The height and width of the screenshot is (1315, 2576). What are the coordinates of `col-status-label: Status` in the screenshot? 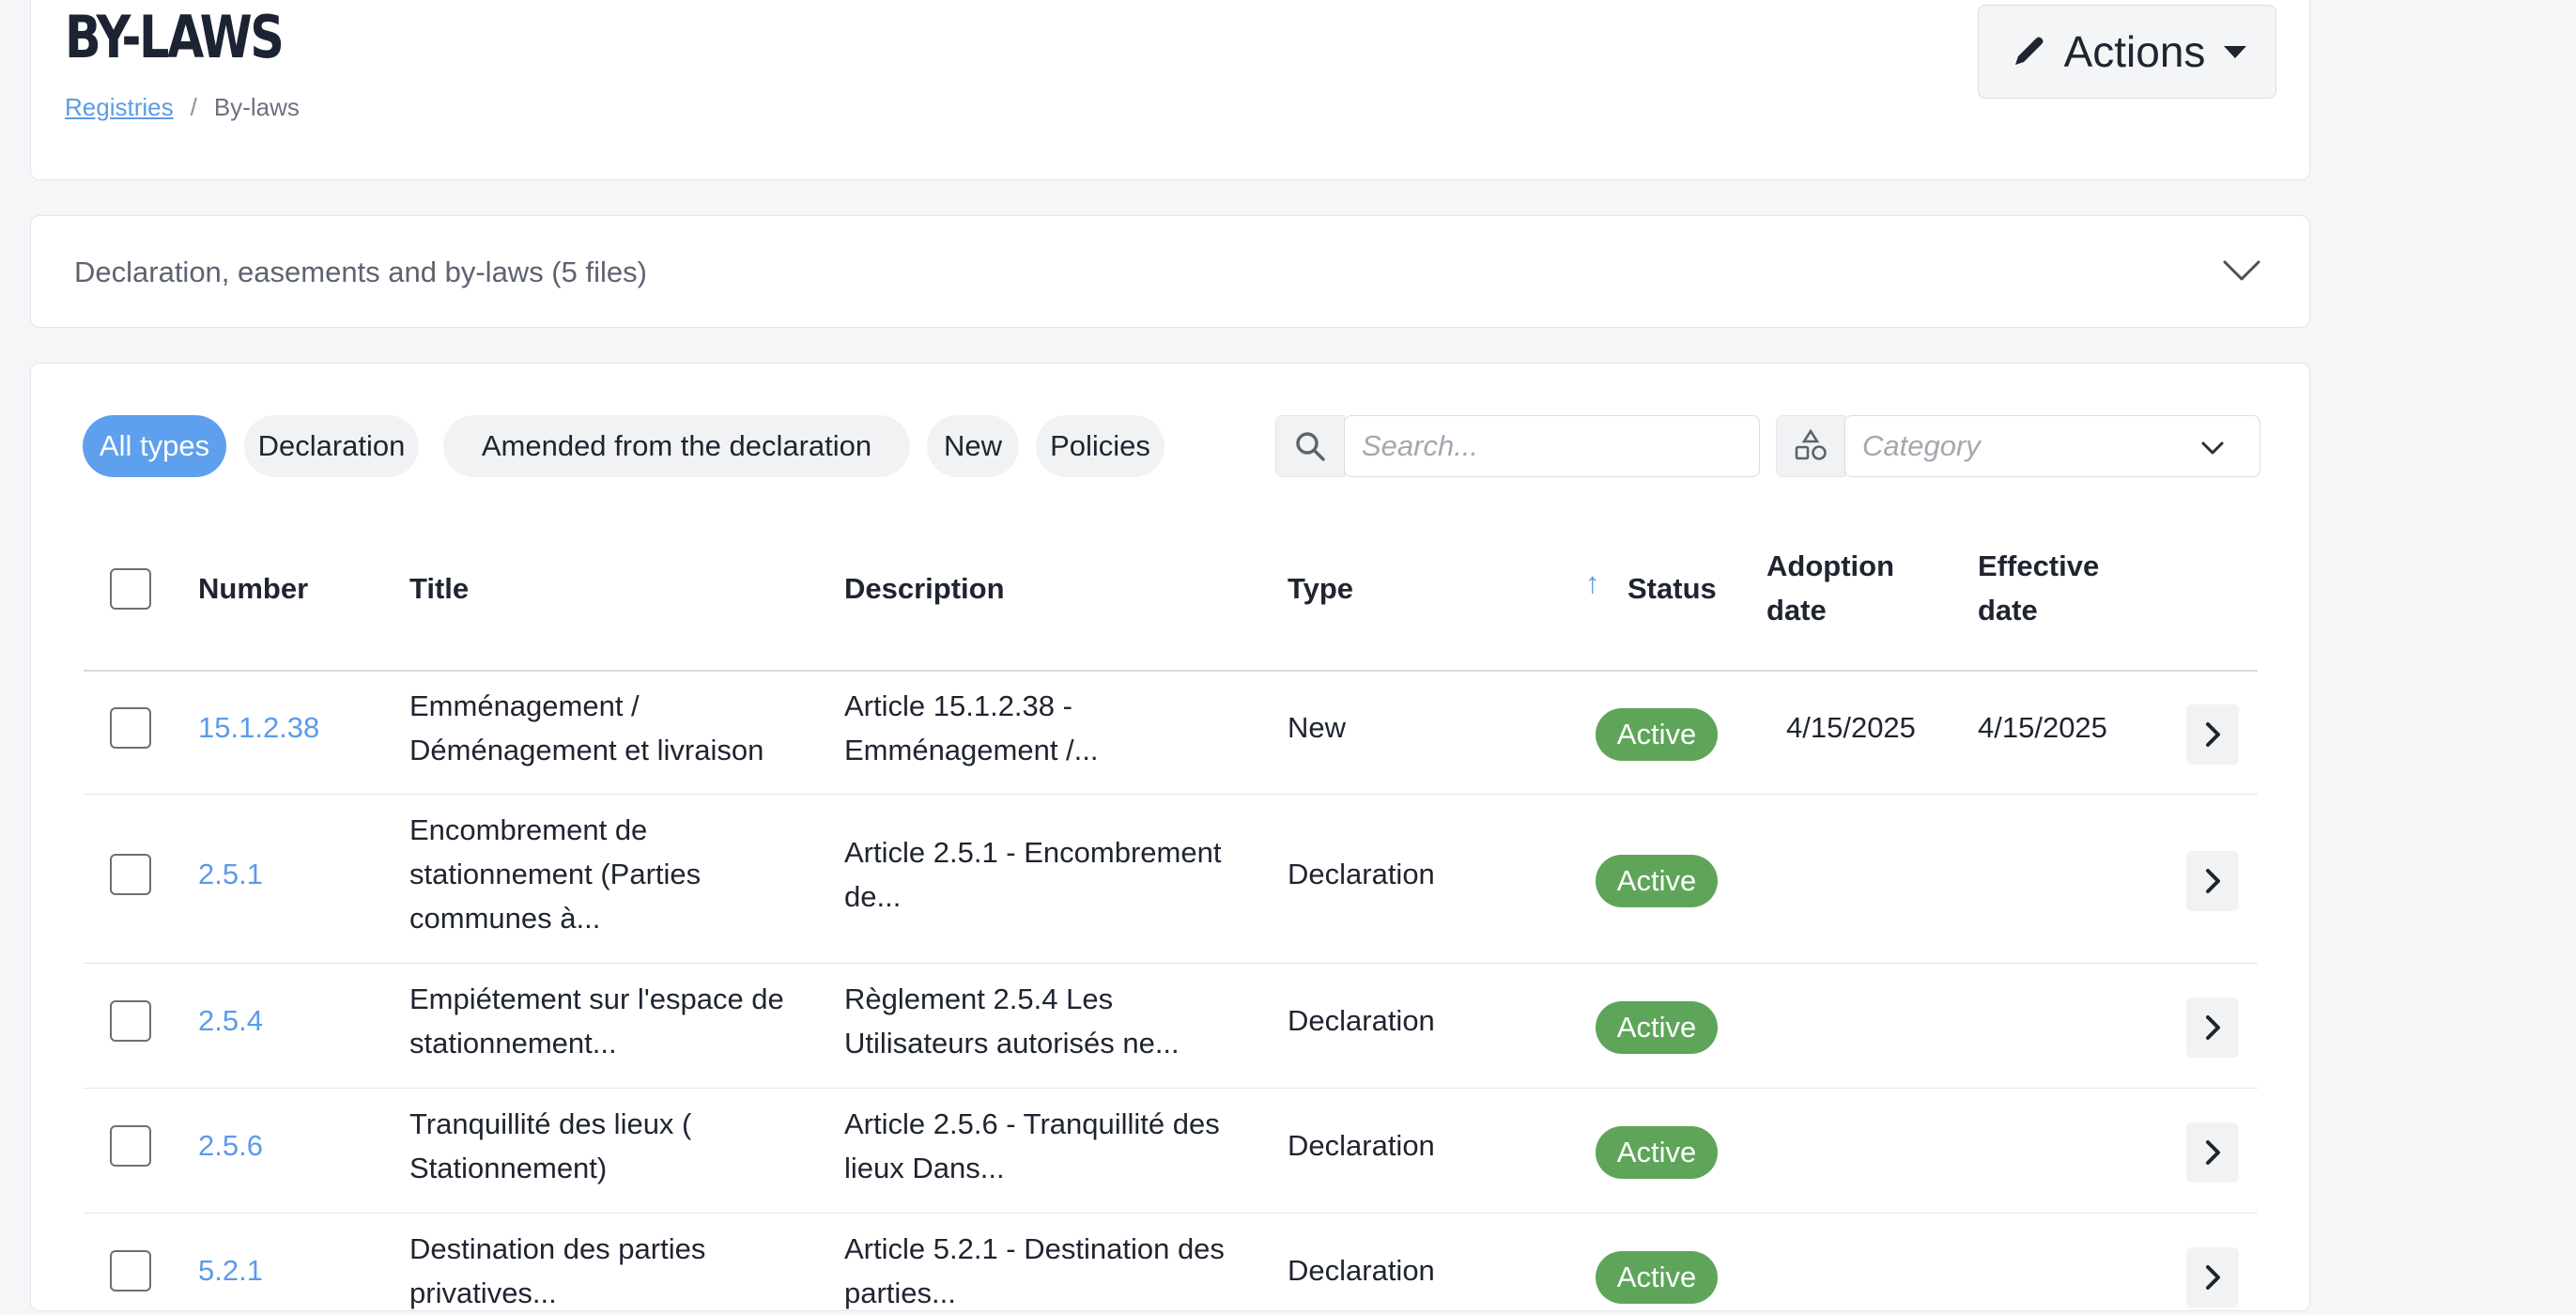 It's located at (1672, 588).